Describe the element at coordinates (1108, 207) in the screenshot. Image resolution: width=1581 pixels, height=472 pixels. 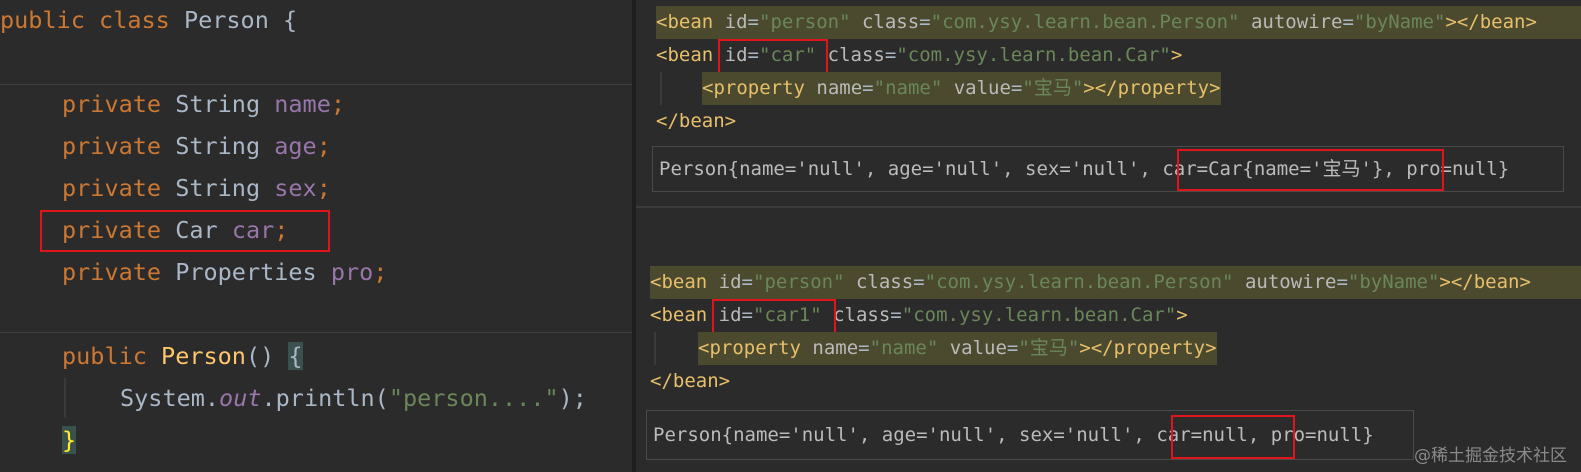
I see `panel-separator` at that location.